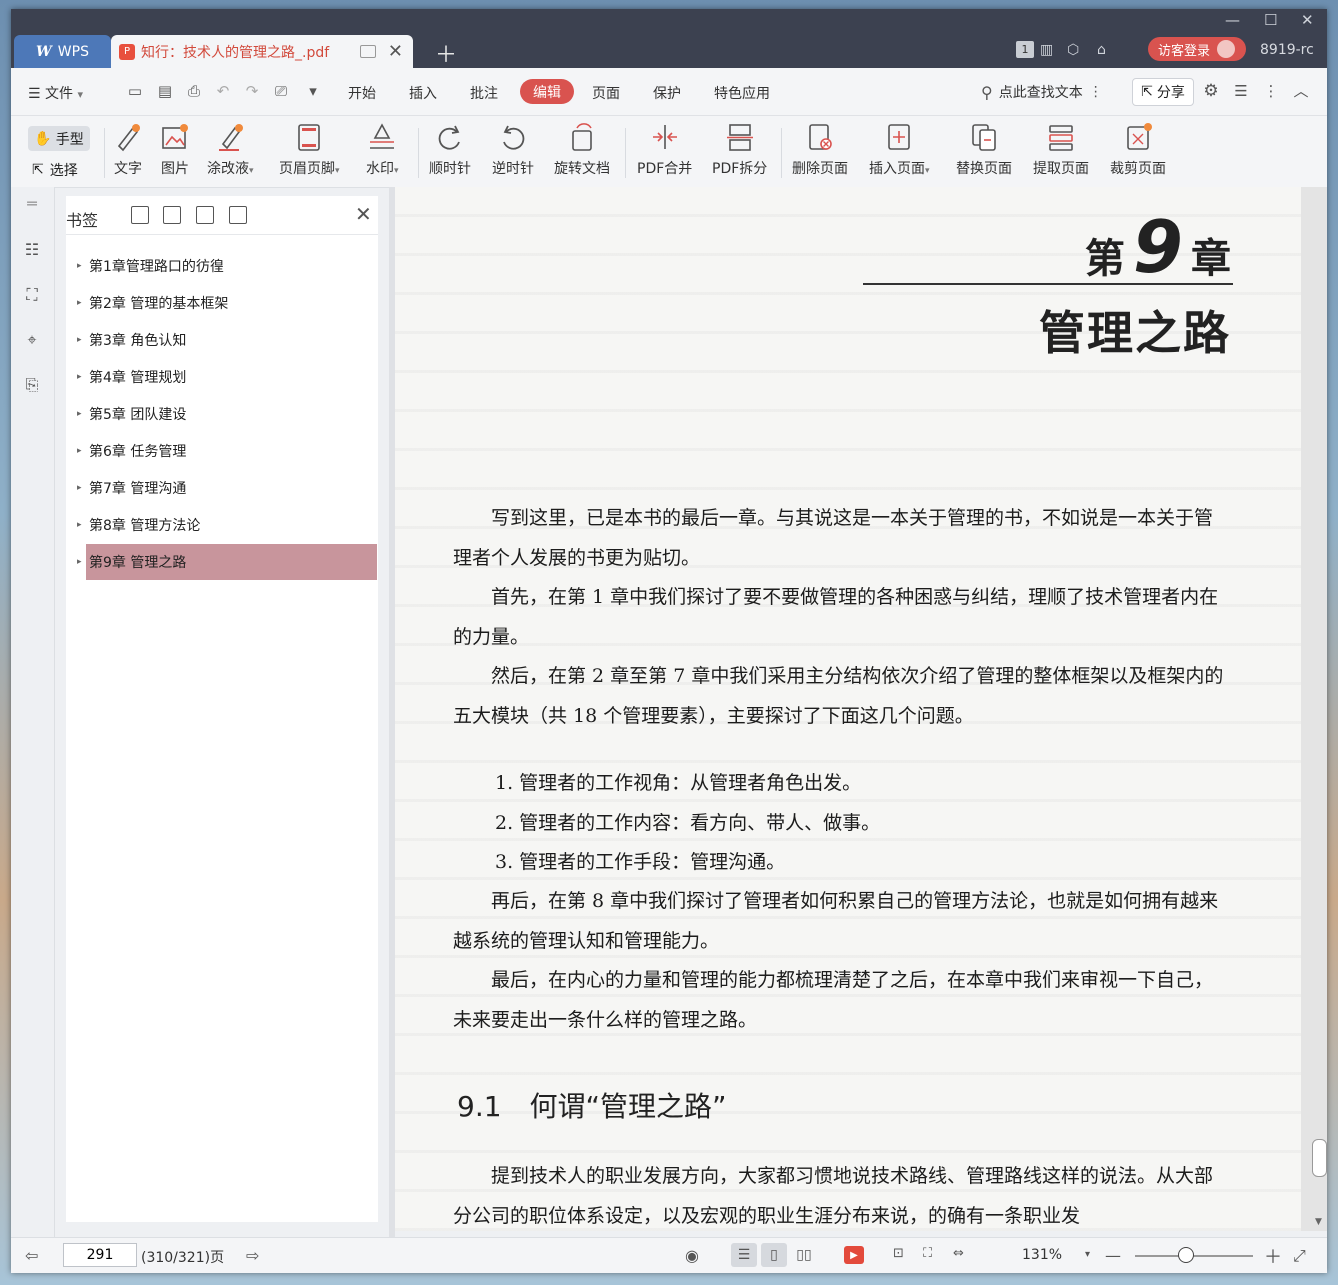 The image size is (1338, 1285). Describe the element at coordinates (363, 214) in the screenshot. I see `close-panel-icon: ✕` at that location.